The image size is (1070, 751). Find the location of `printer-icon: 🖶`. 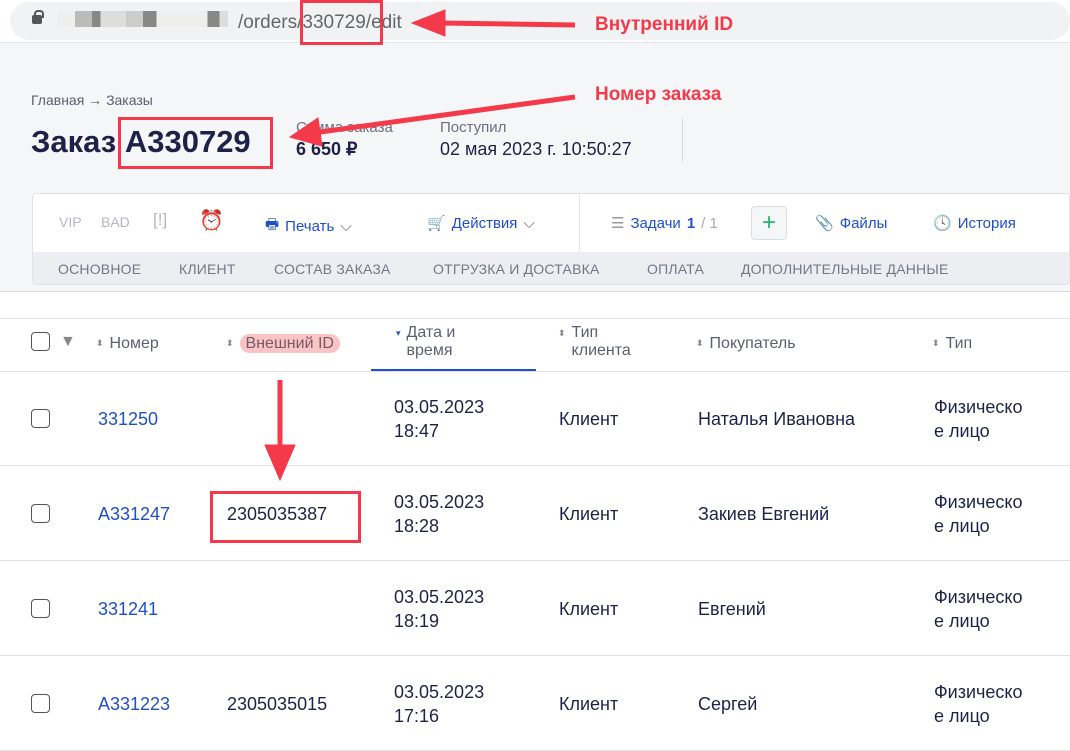

printer-icon: 🖶 is located at coordinates (272, 224).